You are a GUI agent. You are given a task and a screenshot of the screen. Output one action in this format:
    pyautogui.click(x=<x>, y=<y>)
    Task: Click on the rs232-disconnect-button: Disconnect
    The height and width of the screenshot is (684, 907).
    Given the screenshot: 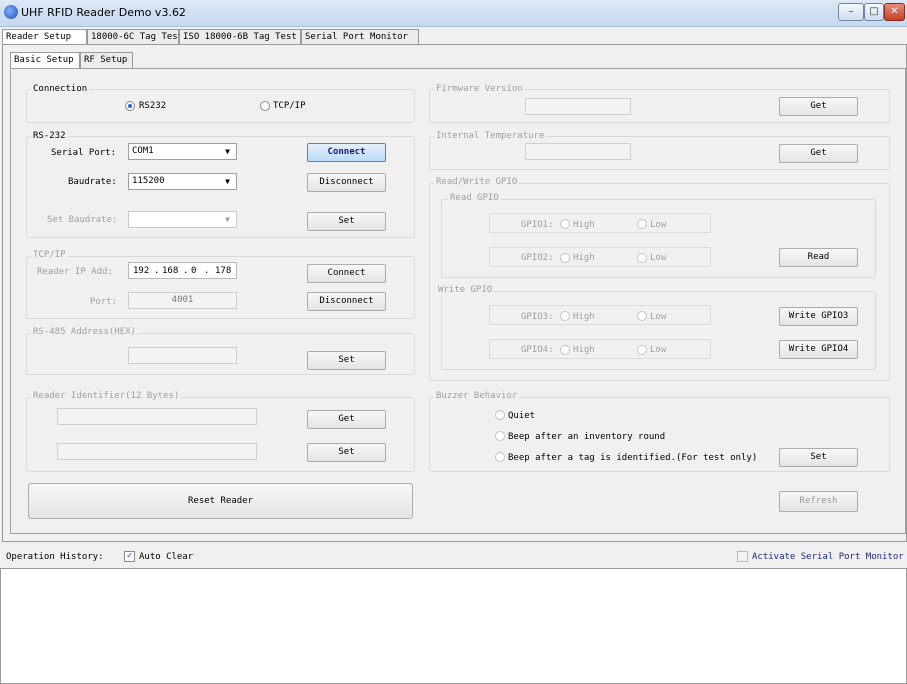 What is the action you would take?
    pyautogui.click(x=346, y=182)
    